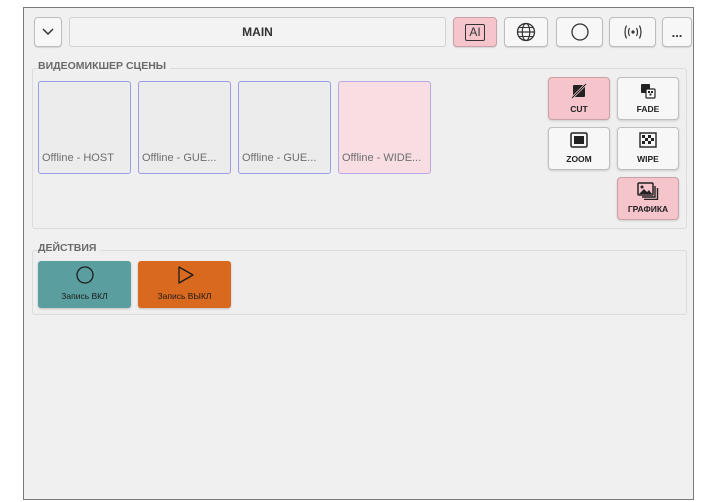  I want to click on globe-button, so click(526, 32).